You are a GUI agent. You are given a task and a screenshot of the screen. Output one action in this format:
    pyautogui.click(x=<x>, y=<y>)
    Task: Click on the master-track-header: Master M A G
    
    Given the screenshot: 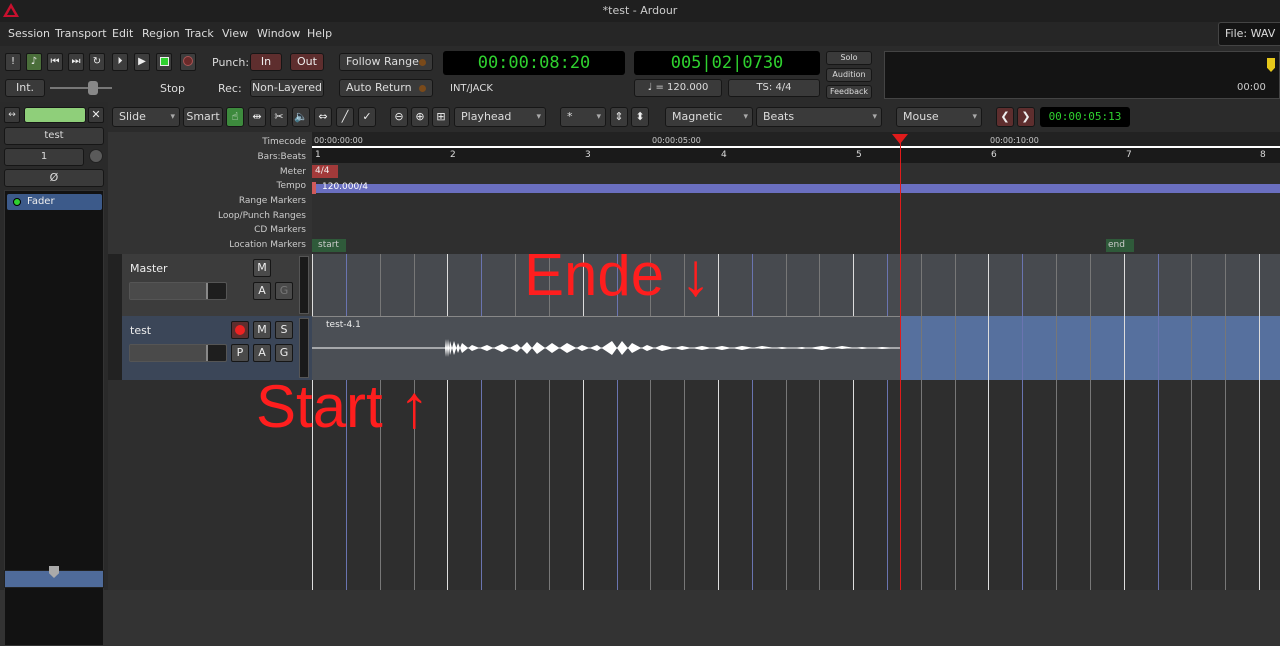 What is the action you would take?
    pyautogui.click(x=210, y=285)
    